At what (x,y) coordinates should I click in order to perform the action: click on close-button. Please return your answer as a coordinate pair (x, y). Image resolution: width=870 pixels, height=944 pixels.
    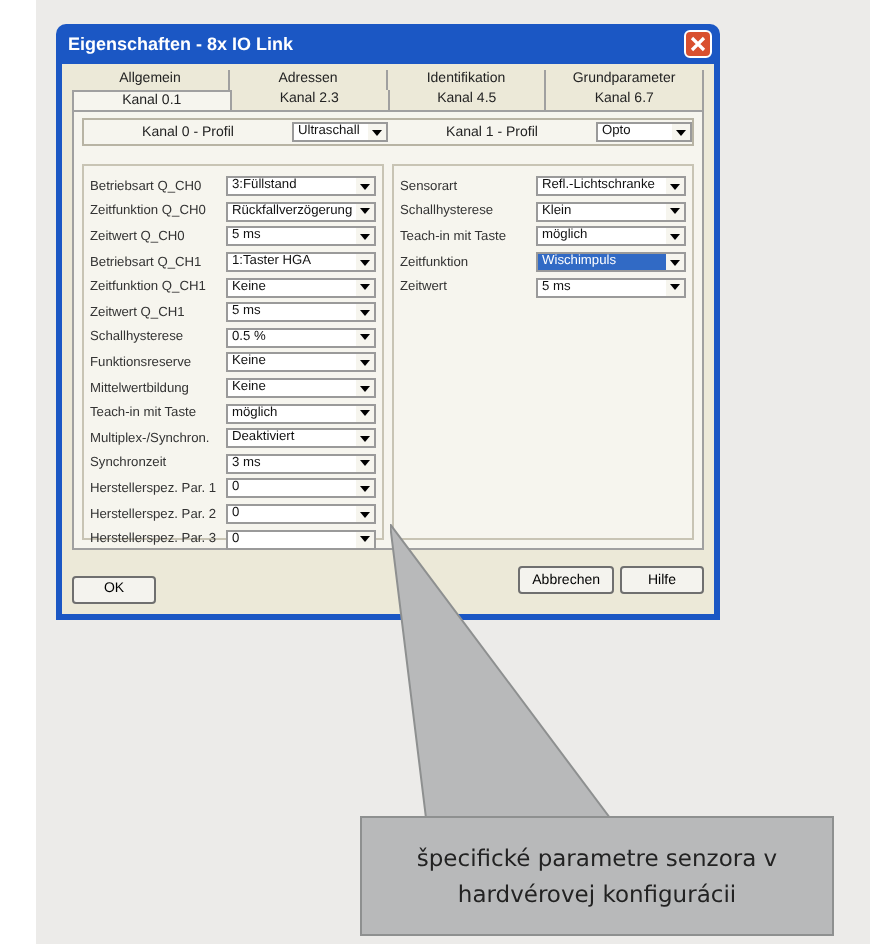
    Looking at the image, I should click on (698, 44).